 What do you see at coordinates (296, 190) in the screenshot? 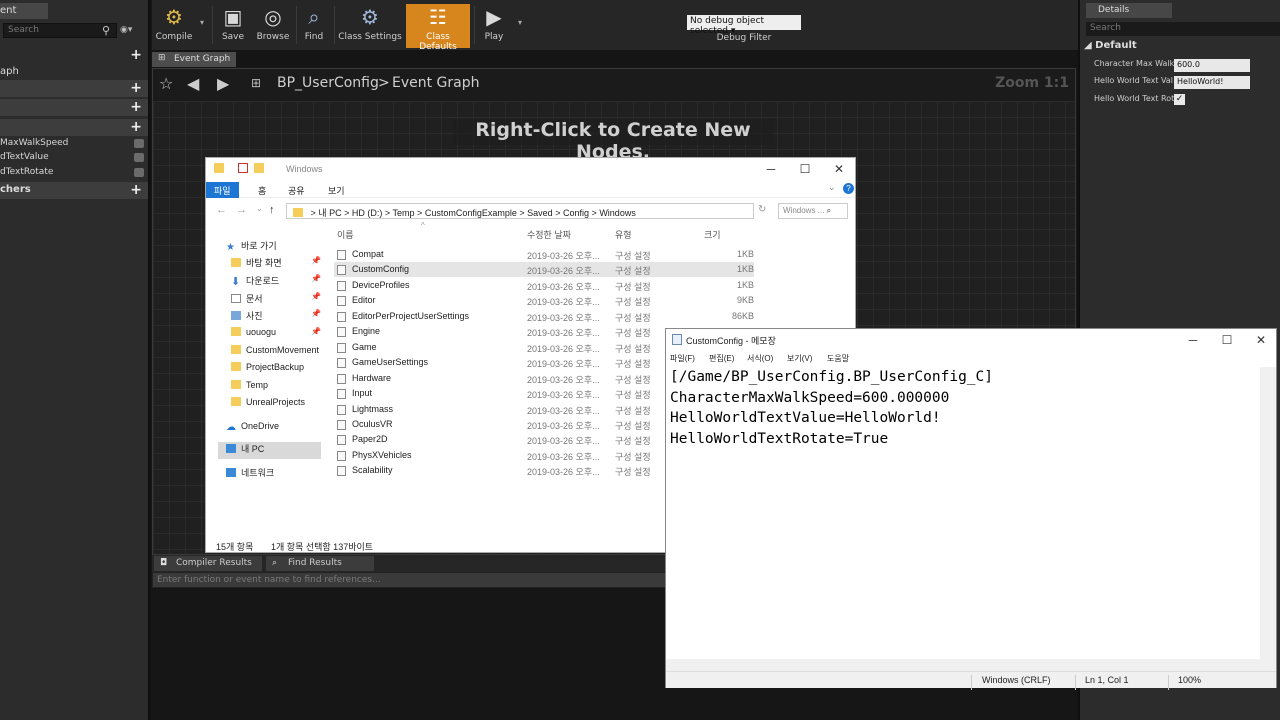
I see `ribbon-tab-share: 공유` at bounding box center [296, 190].